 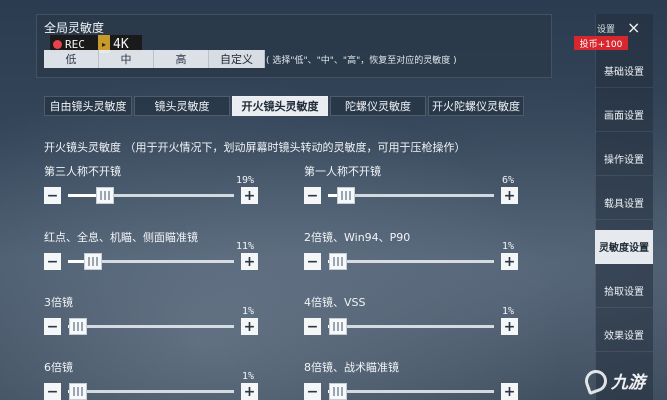 What do you see at coordinates (126, 59) in the screenshot?
I see `preset-medium: 中` at bounding box center [126, 59].